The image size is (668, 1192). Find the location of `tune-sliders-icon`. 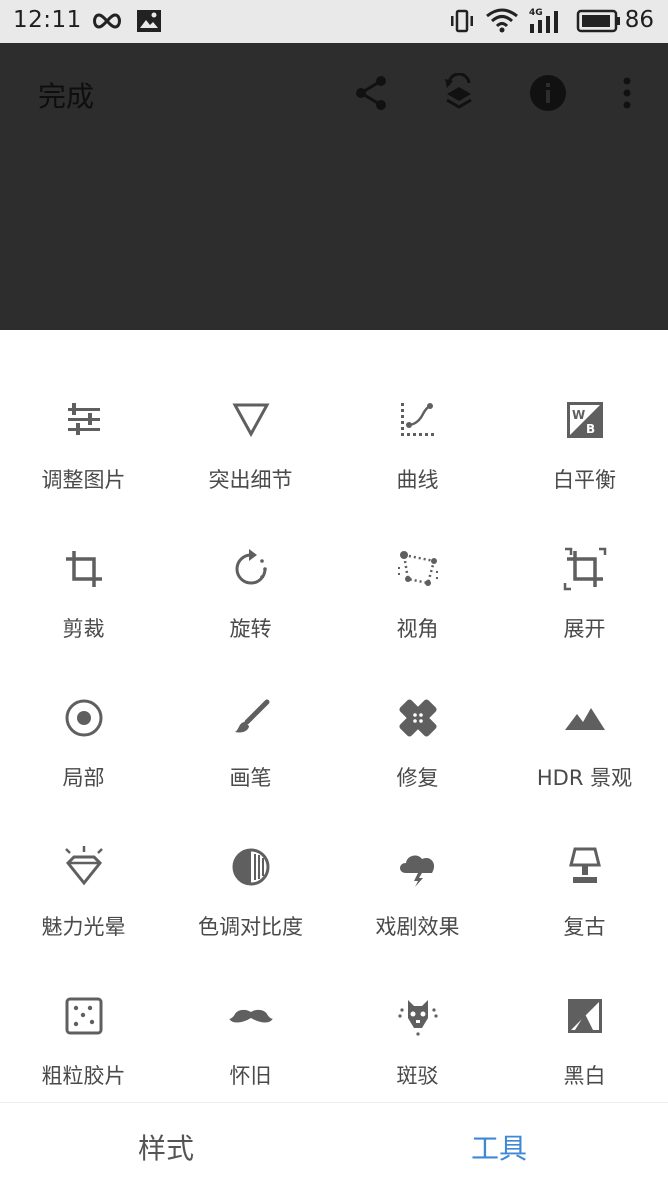

tune-sliders-icon is located at coordinates (83, 419).